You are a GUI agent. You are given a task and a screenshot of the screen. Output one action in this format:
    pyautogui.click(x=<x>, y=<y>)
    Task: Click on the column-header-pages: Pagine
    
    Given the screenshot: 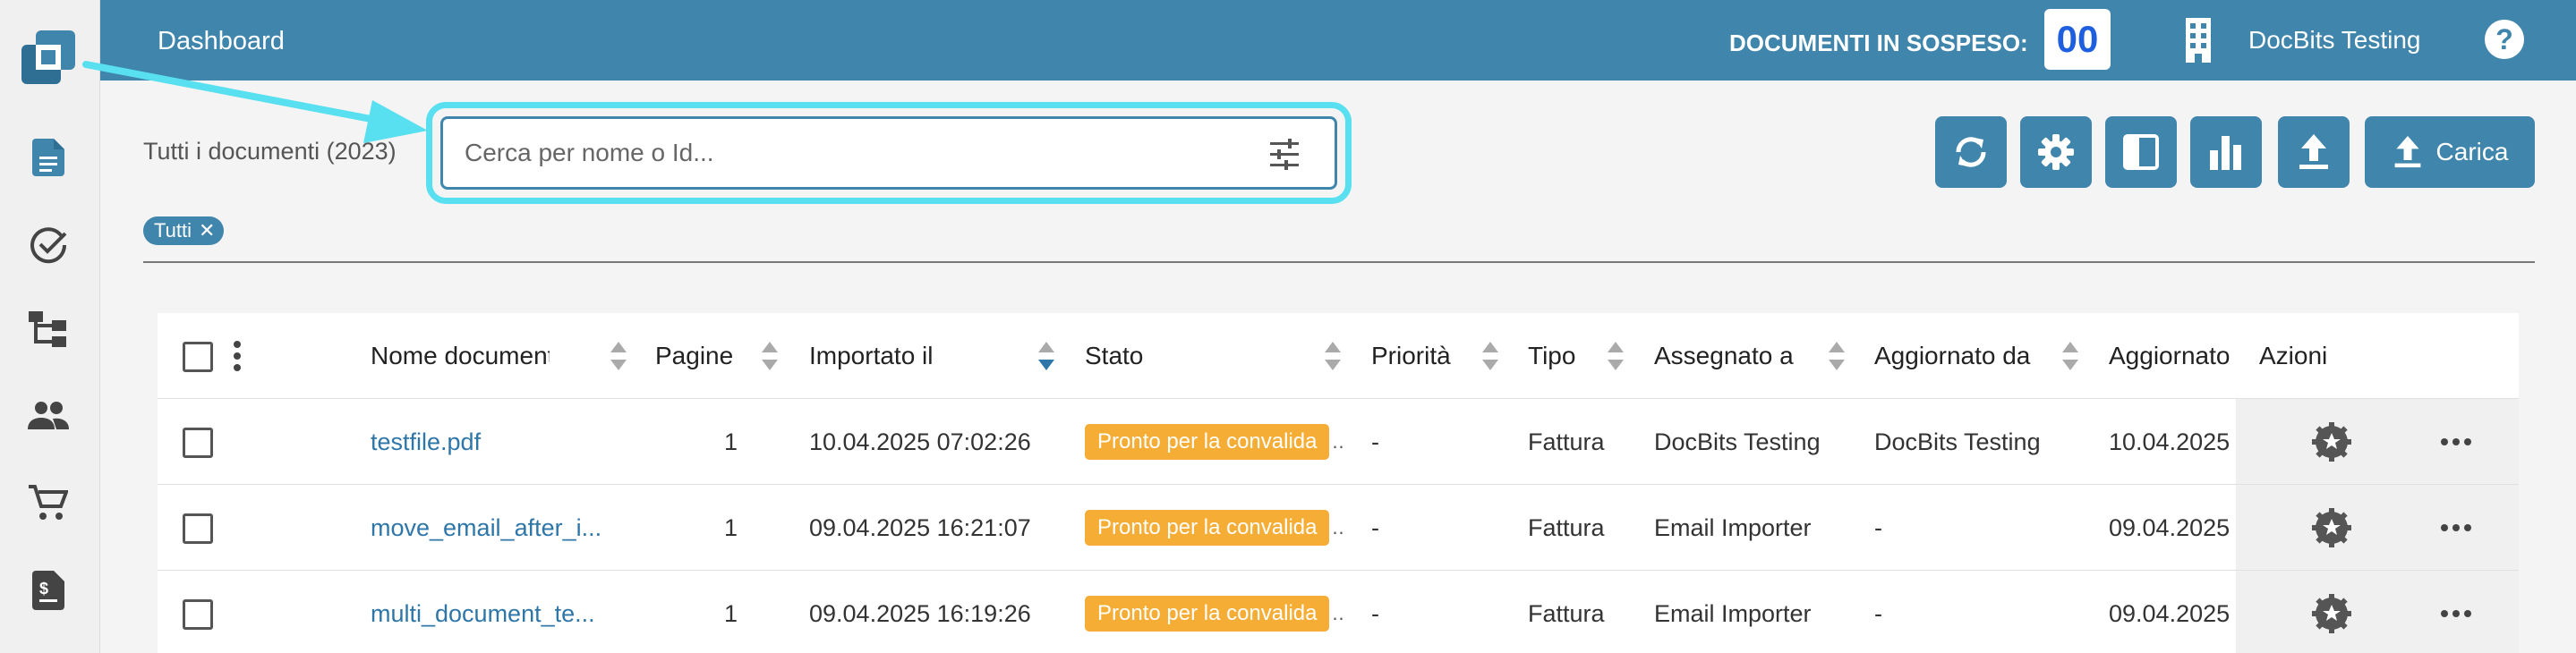 What is the action you would take?
    pyautogui.click(x=704, y=356)
    